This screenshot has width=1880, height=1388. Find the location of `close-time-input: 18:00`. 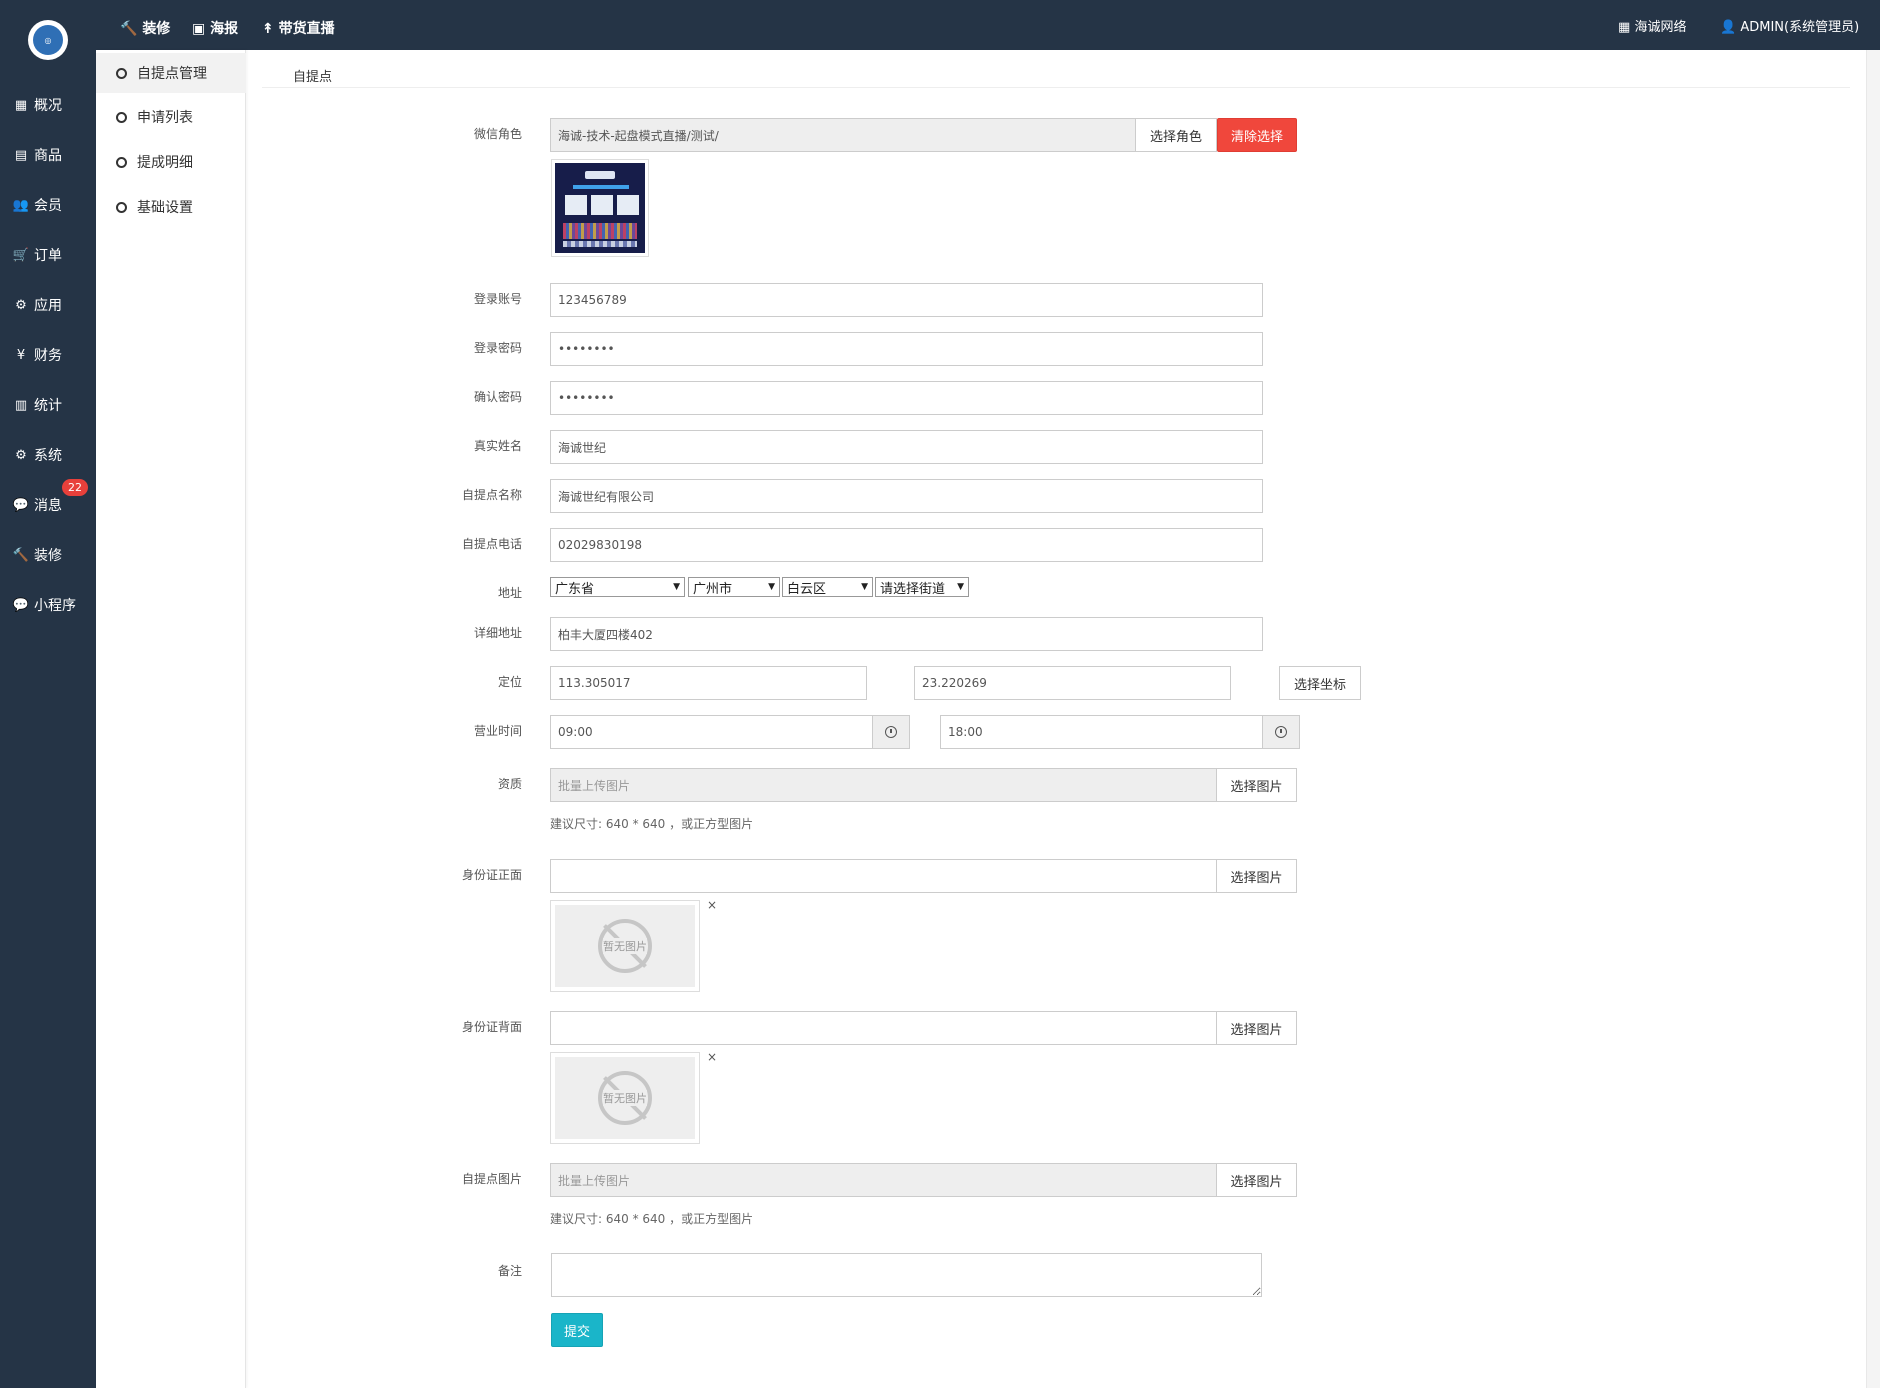

close-time-input: 18:00 is located at coordinates (1101, 732).